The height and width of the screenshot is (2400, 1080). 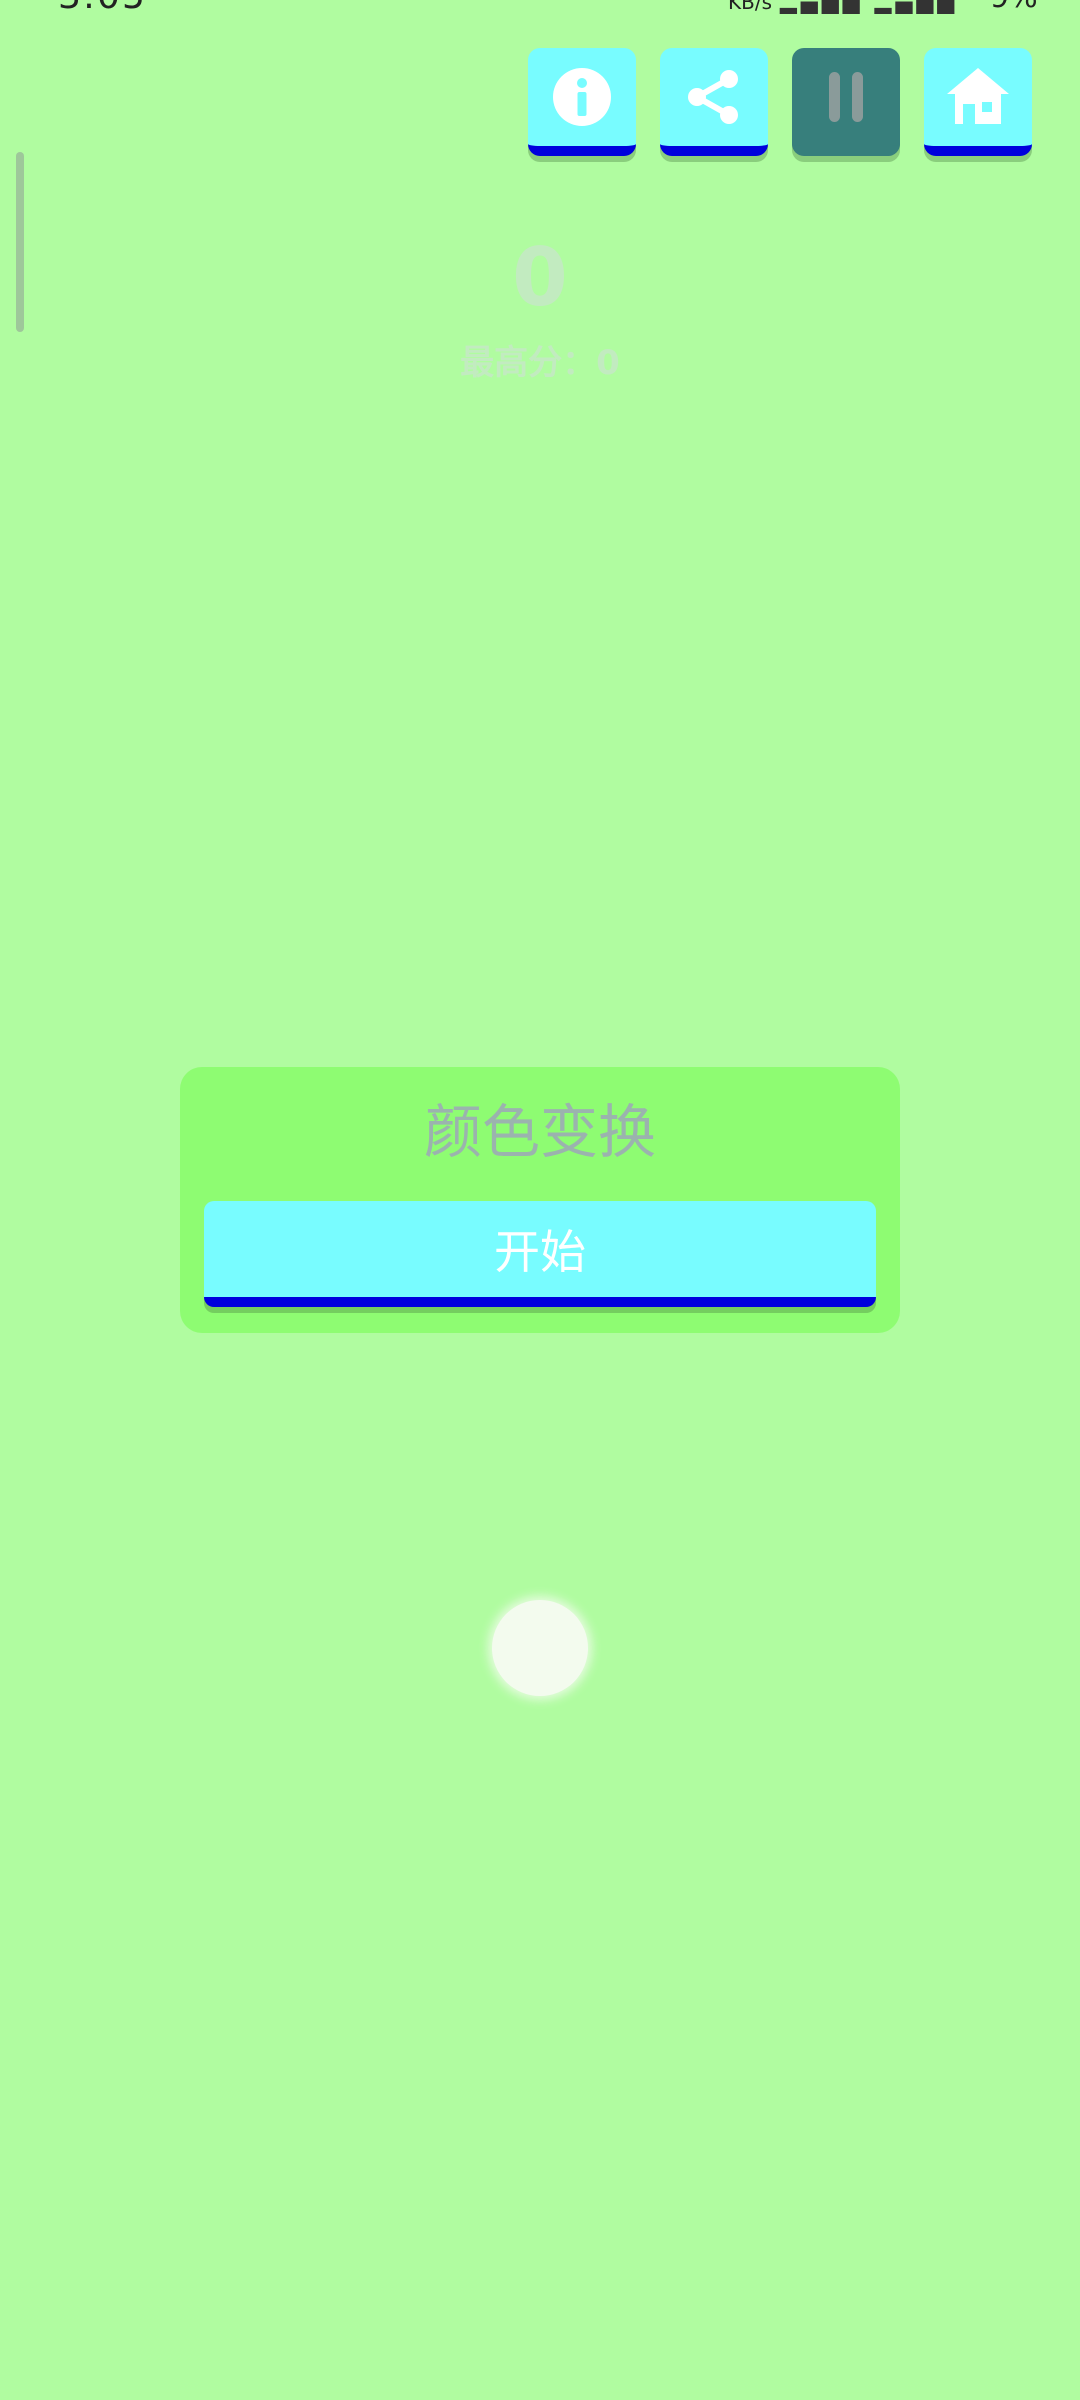 I want to click on pause-button, so click(x=846, y=102).